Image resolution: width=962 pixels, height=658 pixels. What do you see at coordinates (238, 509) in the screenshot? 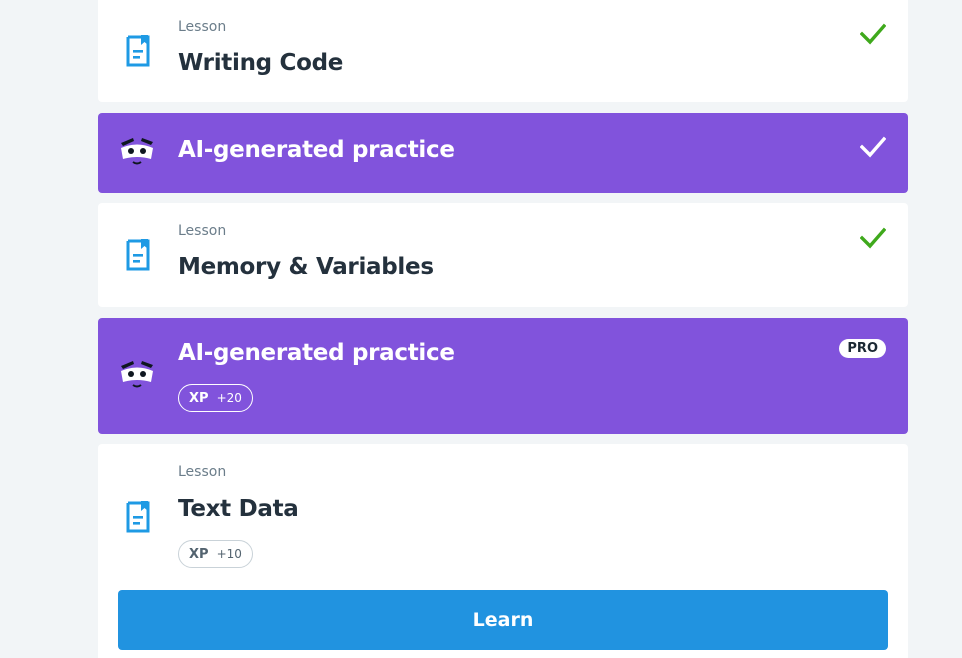
I see `lesson-title: Text Data` at bounding box center [238, 509].